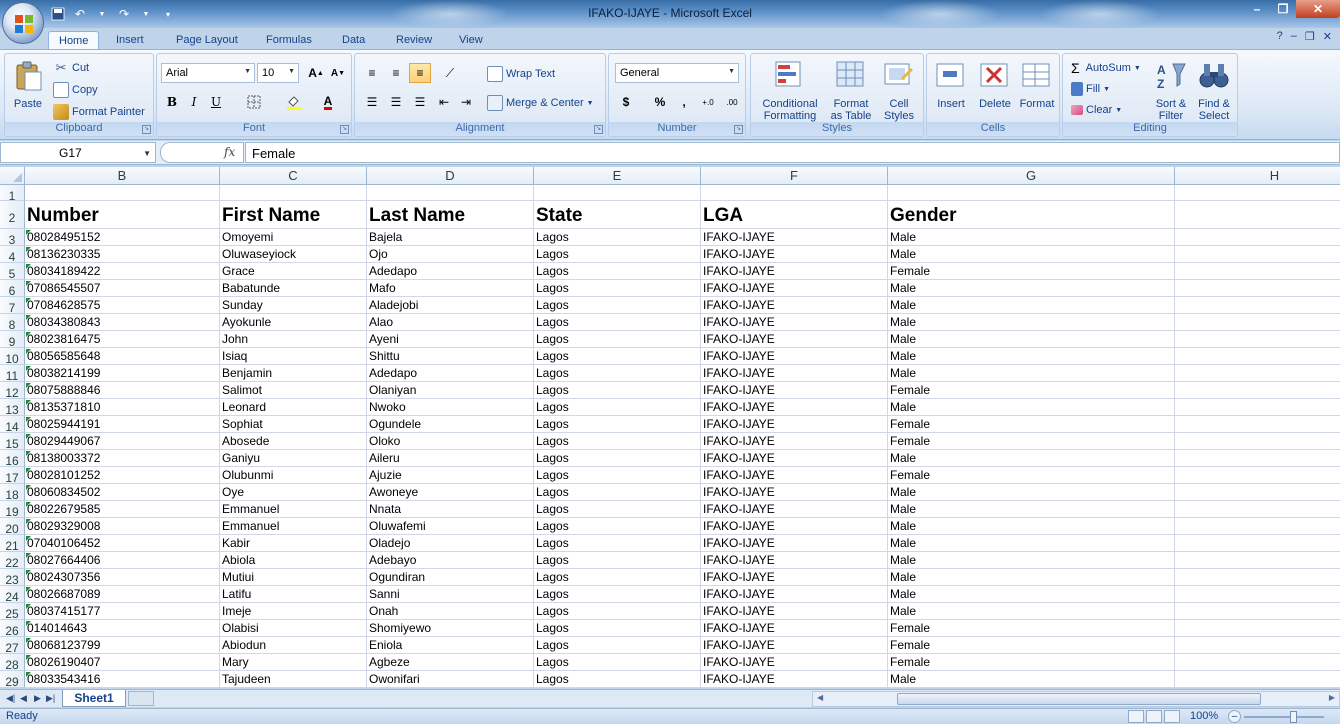 The height and width of the screenshot is (724, 1340). Describe the element at coordinates (1031, 216) in the screenshot. I see `header-cell: Gender` at that location.